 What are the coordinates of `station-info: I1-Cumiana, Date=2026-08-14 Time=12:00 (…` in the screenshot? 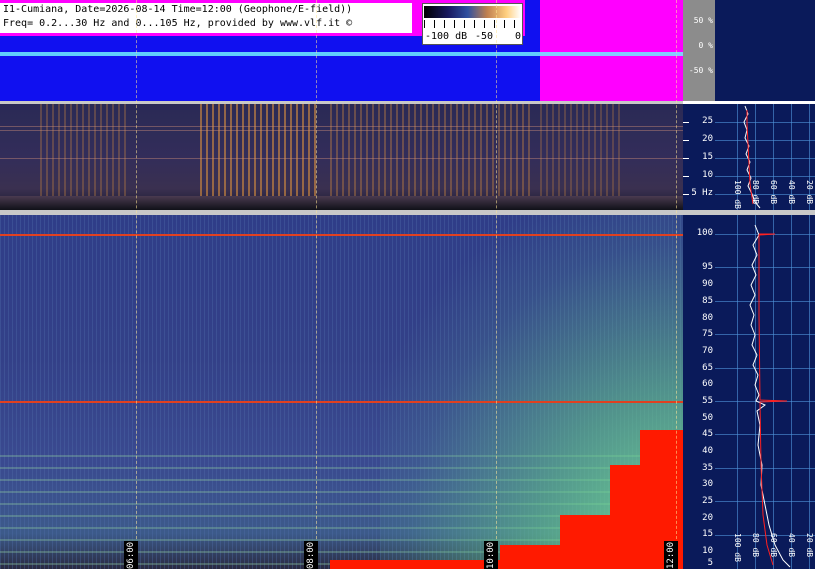 It's located at (206, 18).